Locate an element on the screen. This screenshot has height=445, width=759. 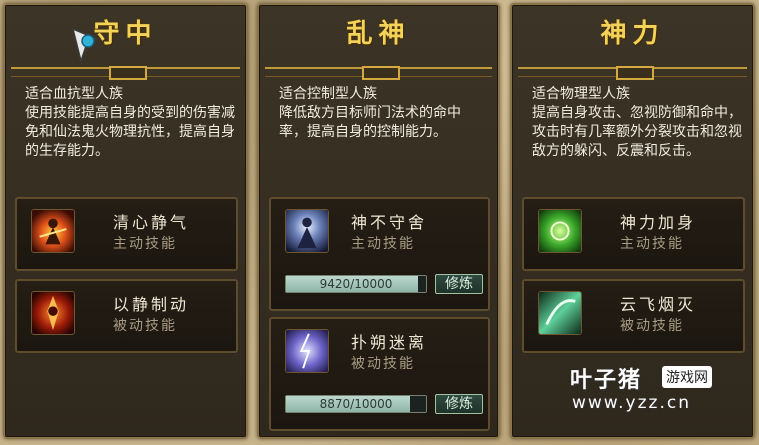
flame-sword-icon is located at coordinates (53, 313).